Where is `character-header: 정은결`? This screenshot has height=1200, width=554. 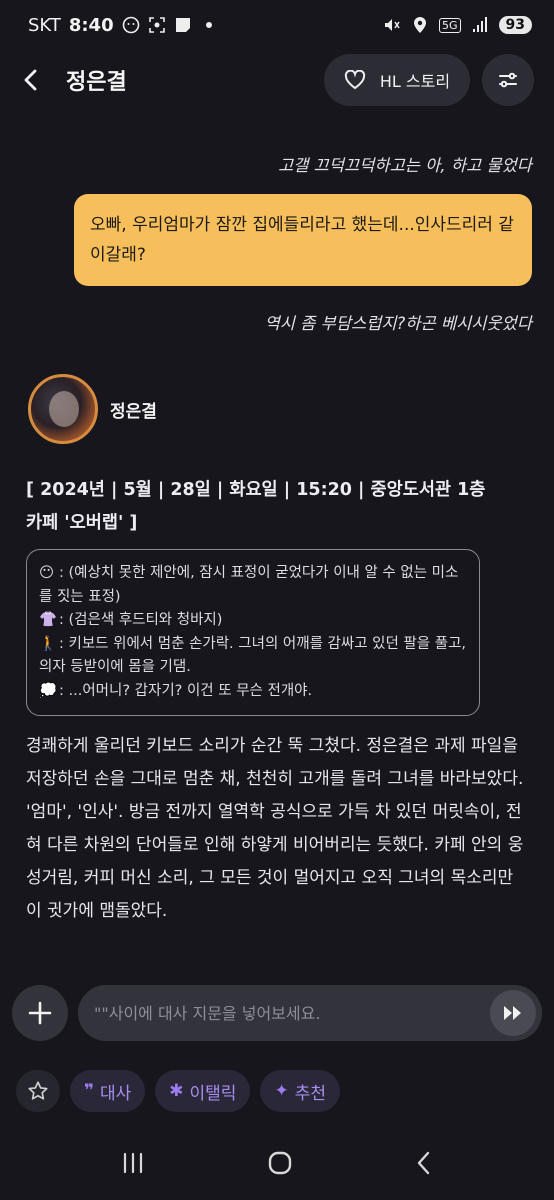
character-header: 정은결 is located at coordinates (92, 409).